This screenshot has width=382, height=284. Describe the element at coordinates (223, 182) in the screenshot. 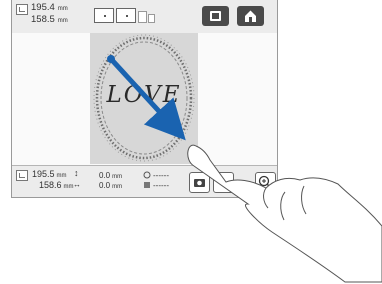

I see `layout-button` at that location.